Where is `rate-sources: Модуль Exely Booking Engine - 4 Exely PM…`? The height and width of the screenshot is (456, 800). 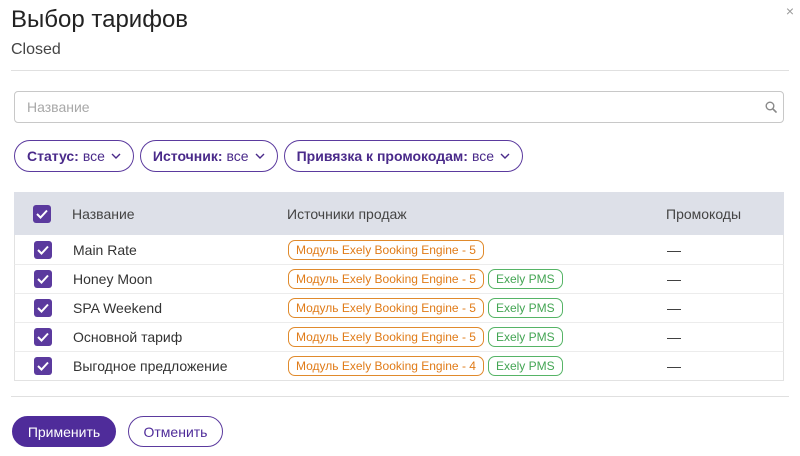
rate-sources: Модуль Exely Booking Engine - 4 Exely PM… is located at coordinates (425, 366).